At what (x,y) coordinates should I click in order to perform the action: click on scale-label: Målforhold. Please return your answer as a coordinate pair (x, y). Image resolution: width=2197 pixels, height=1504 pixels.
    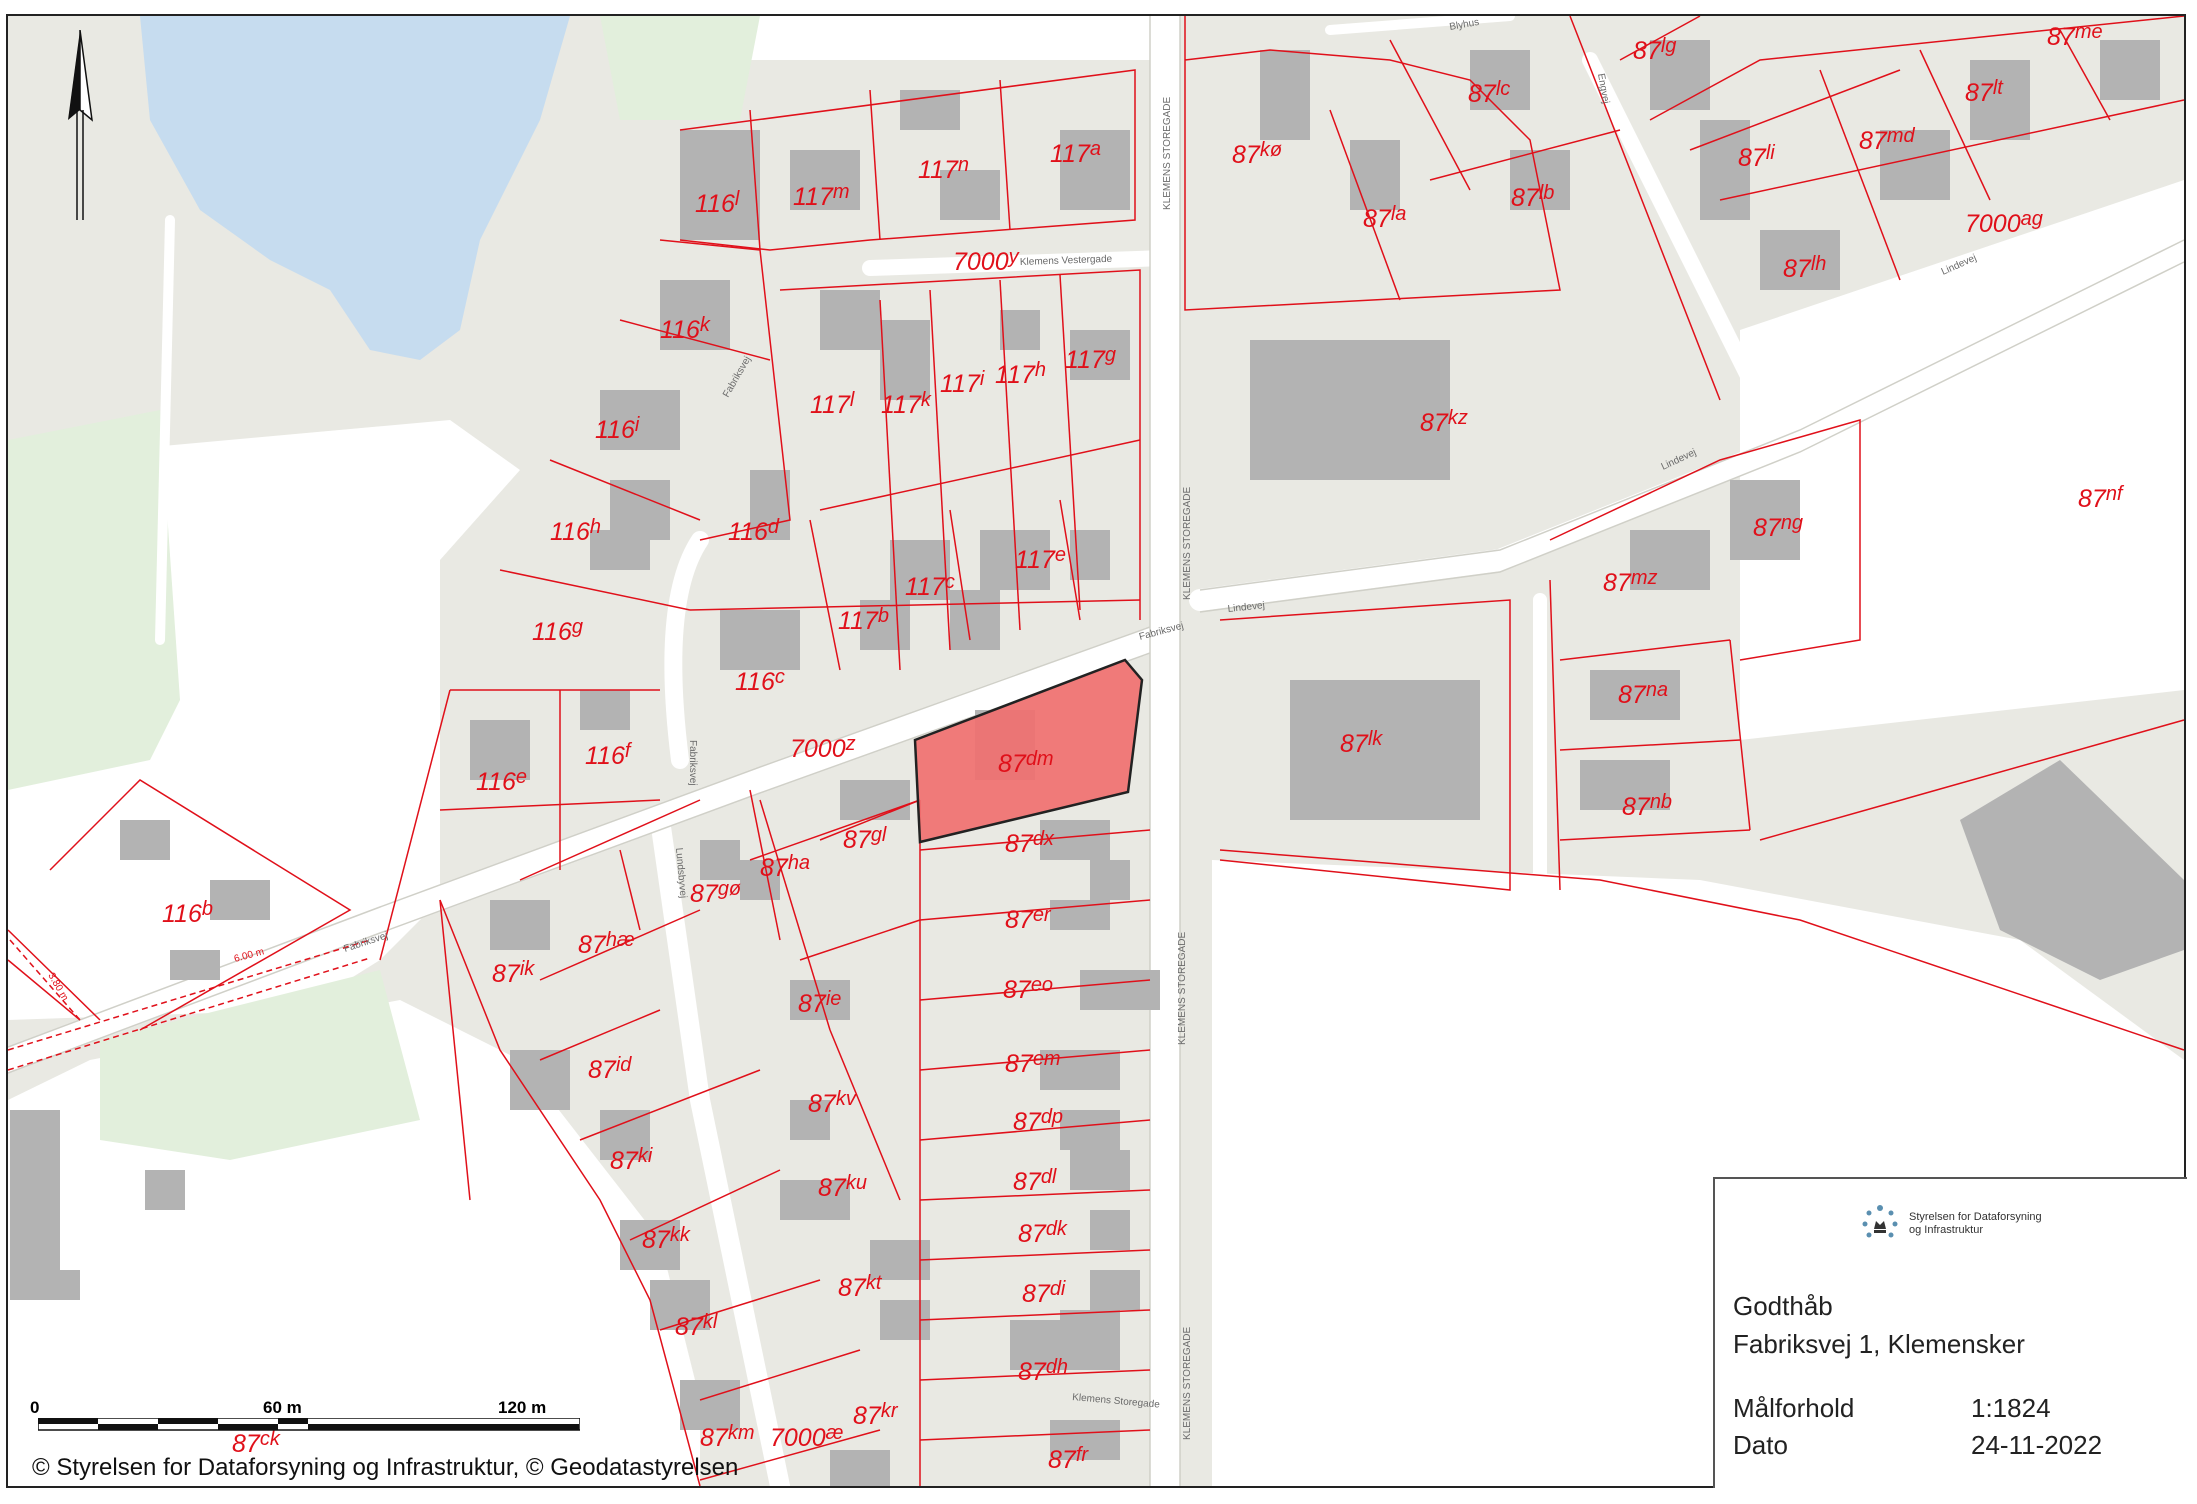
    Looking at the image, I should click on (1794, 1408).